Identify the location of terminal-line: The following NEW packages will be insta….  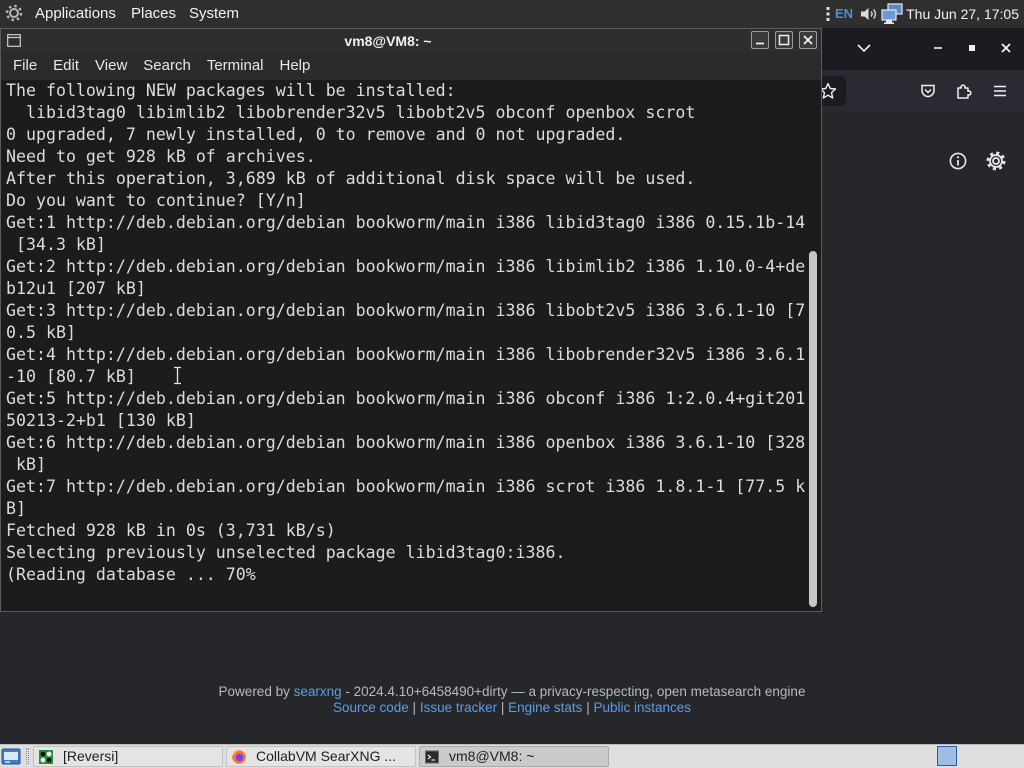
(231, 90).